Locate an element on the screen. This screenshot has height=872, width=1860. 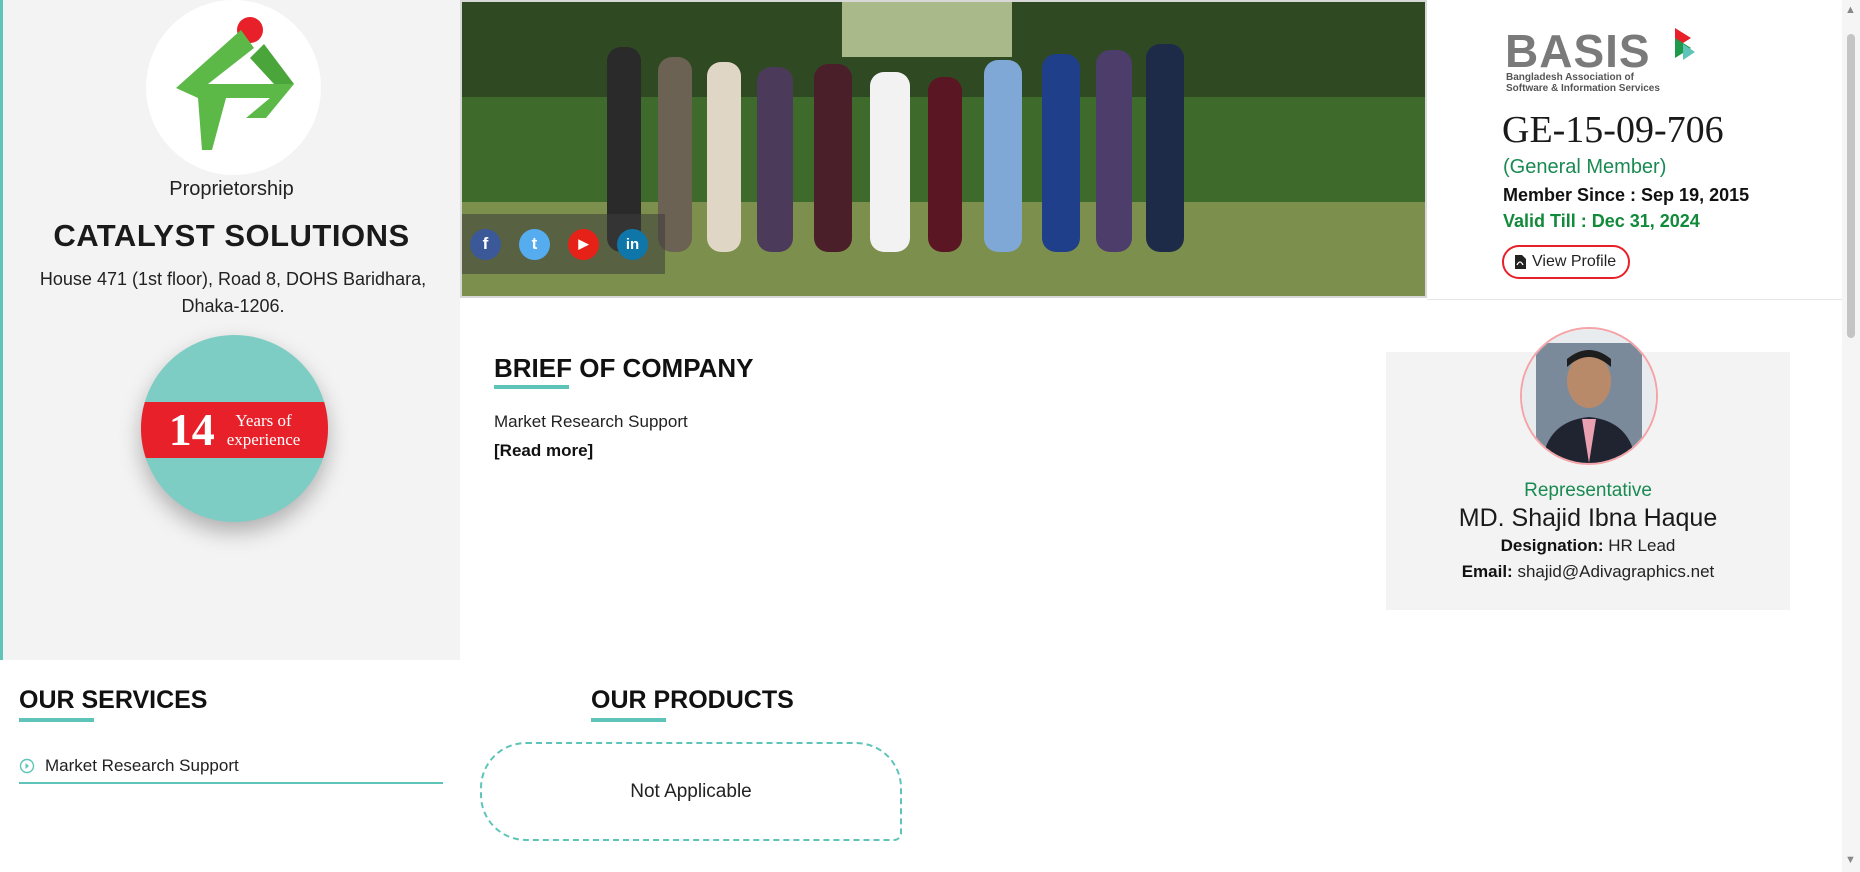
experience-years: 14 is located at coordinates (191, 429).